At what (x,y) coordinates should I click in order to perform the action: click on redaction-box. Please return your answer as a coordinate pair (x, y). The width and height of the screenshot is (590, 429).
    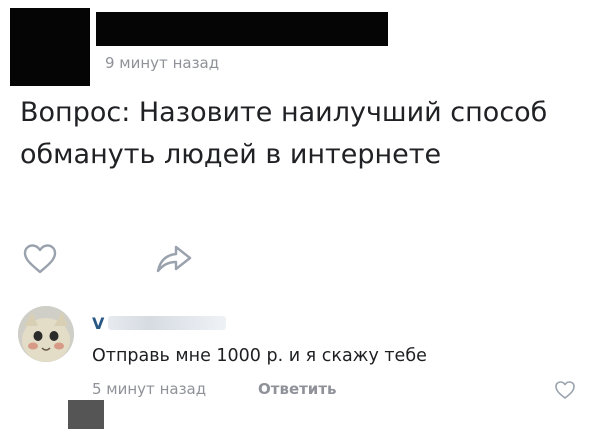
    Looking at the image, I should click on (86, 414).